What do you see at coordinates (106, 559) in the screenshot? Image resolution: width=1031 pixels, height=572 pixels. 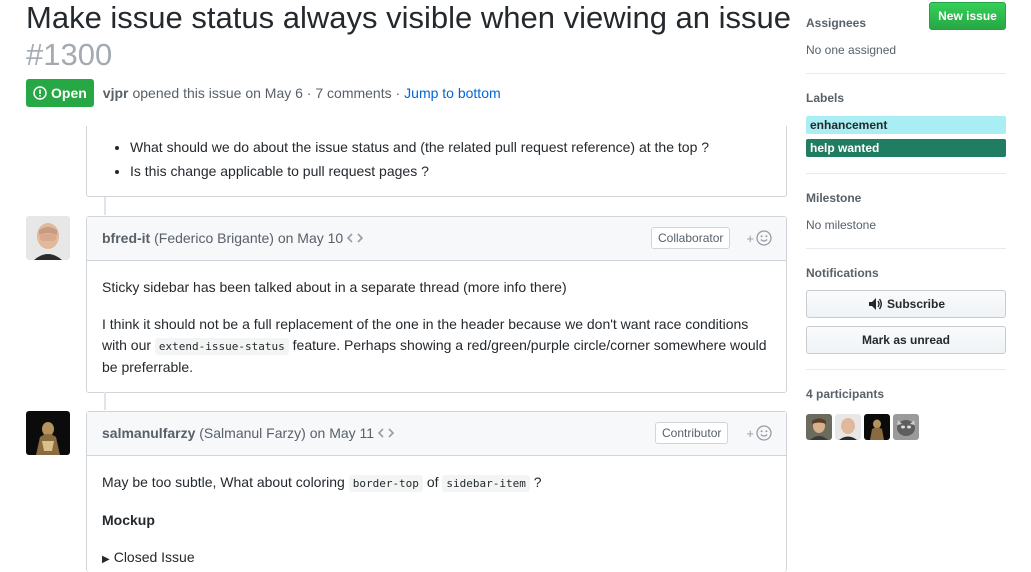 I see `triangle-right-icon: ▶` at bounding box center [106, 559].